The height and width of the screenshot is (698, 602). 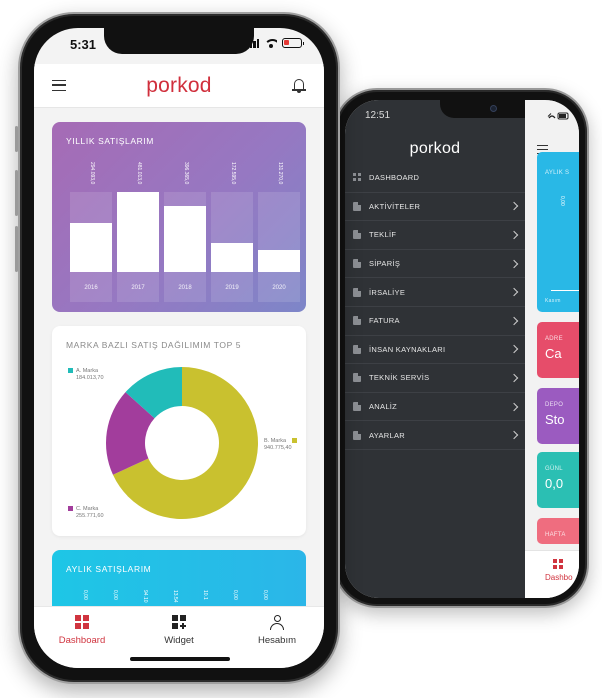 What do you see at coordinates (205, 595) in the screenshot?
I see `monthly-value-label: 10.1` at bounding box center [205, 595].